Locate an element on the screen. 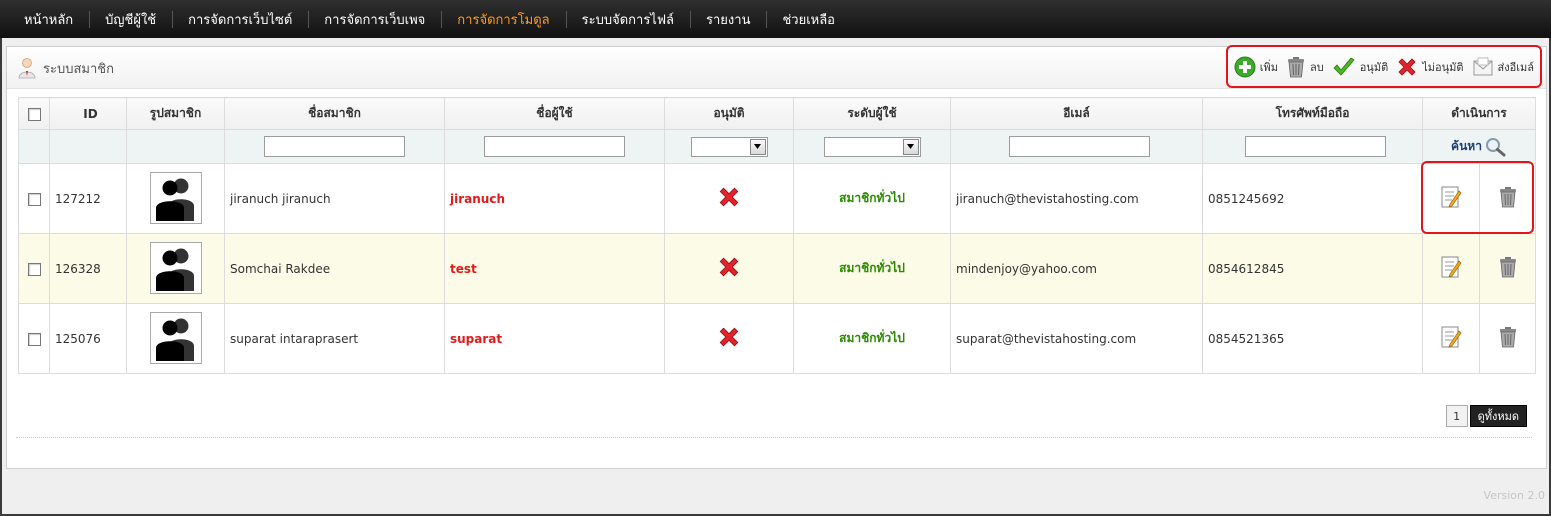  send-email-button: ส่งอีเมล์ is located at coordinates (1503, 67).